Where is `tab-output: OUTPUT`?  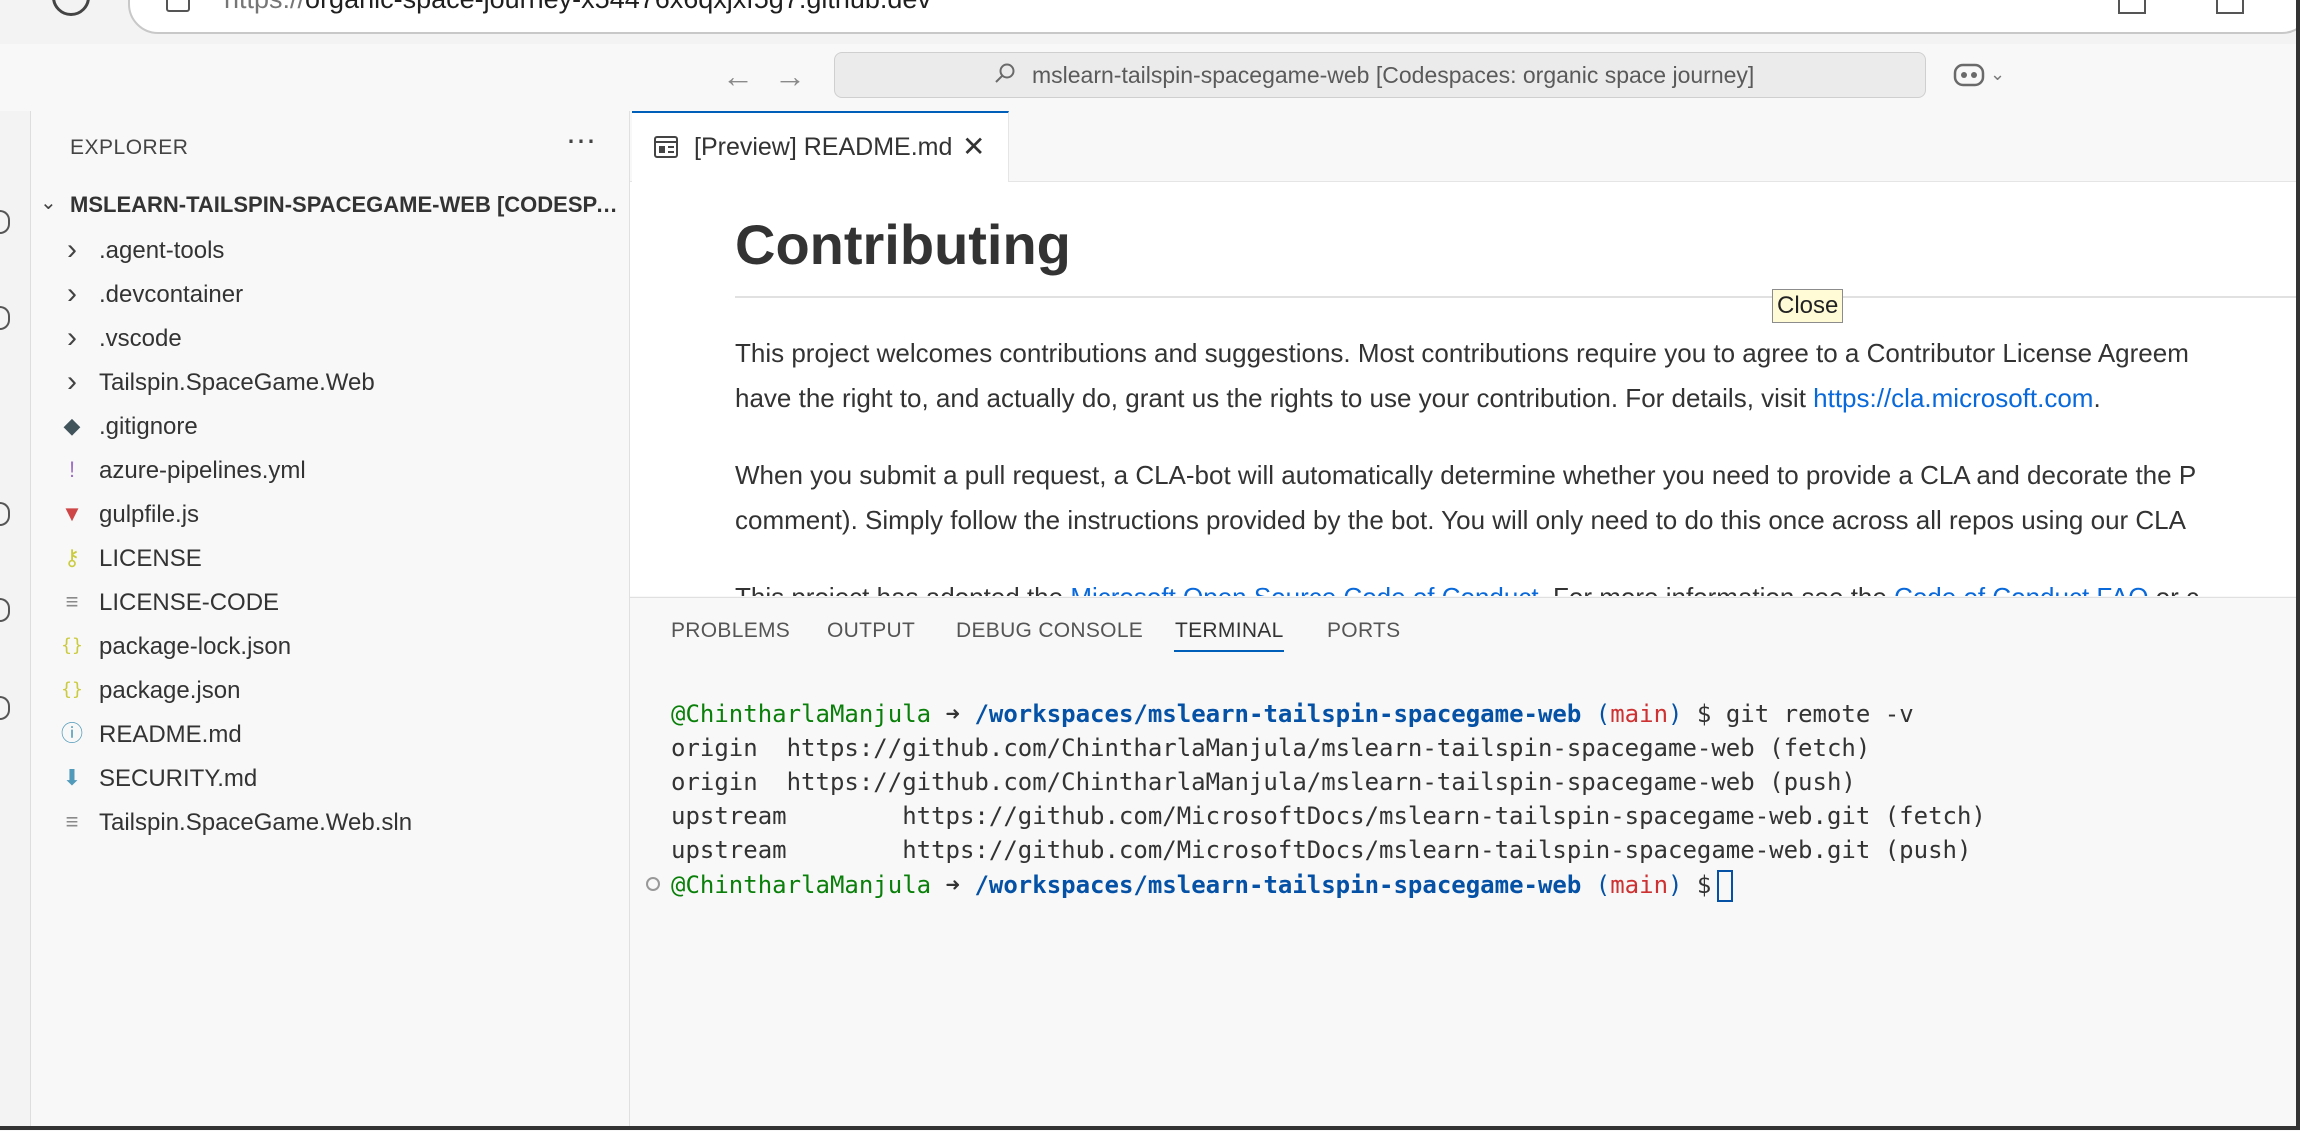 tab-output: OUTPUT is located at coordinates (871, 631).